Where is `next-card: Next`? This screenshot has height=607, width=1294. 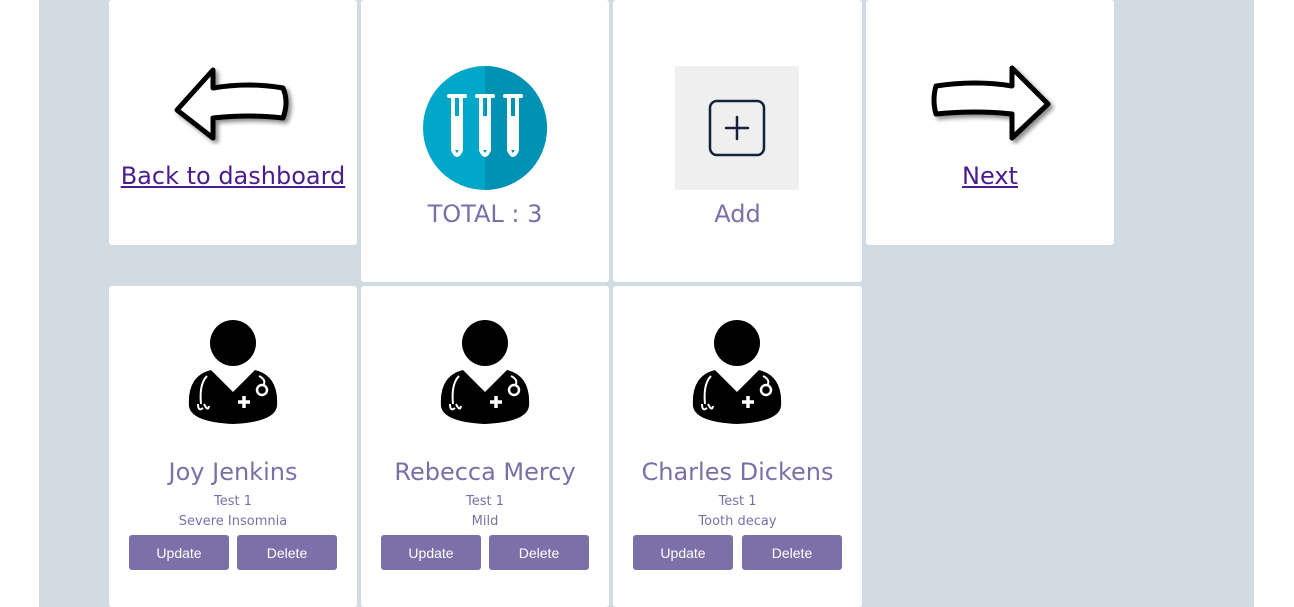
next-card: Next is located at coordinates (990, 122).